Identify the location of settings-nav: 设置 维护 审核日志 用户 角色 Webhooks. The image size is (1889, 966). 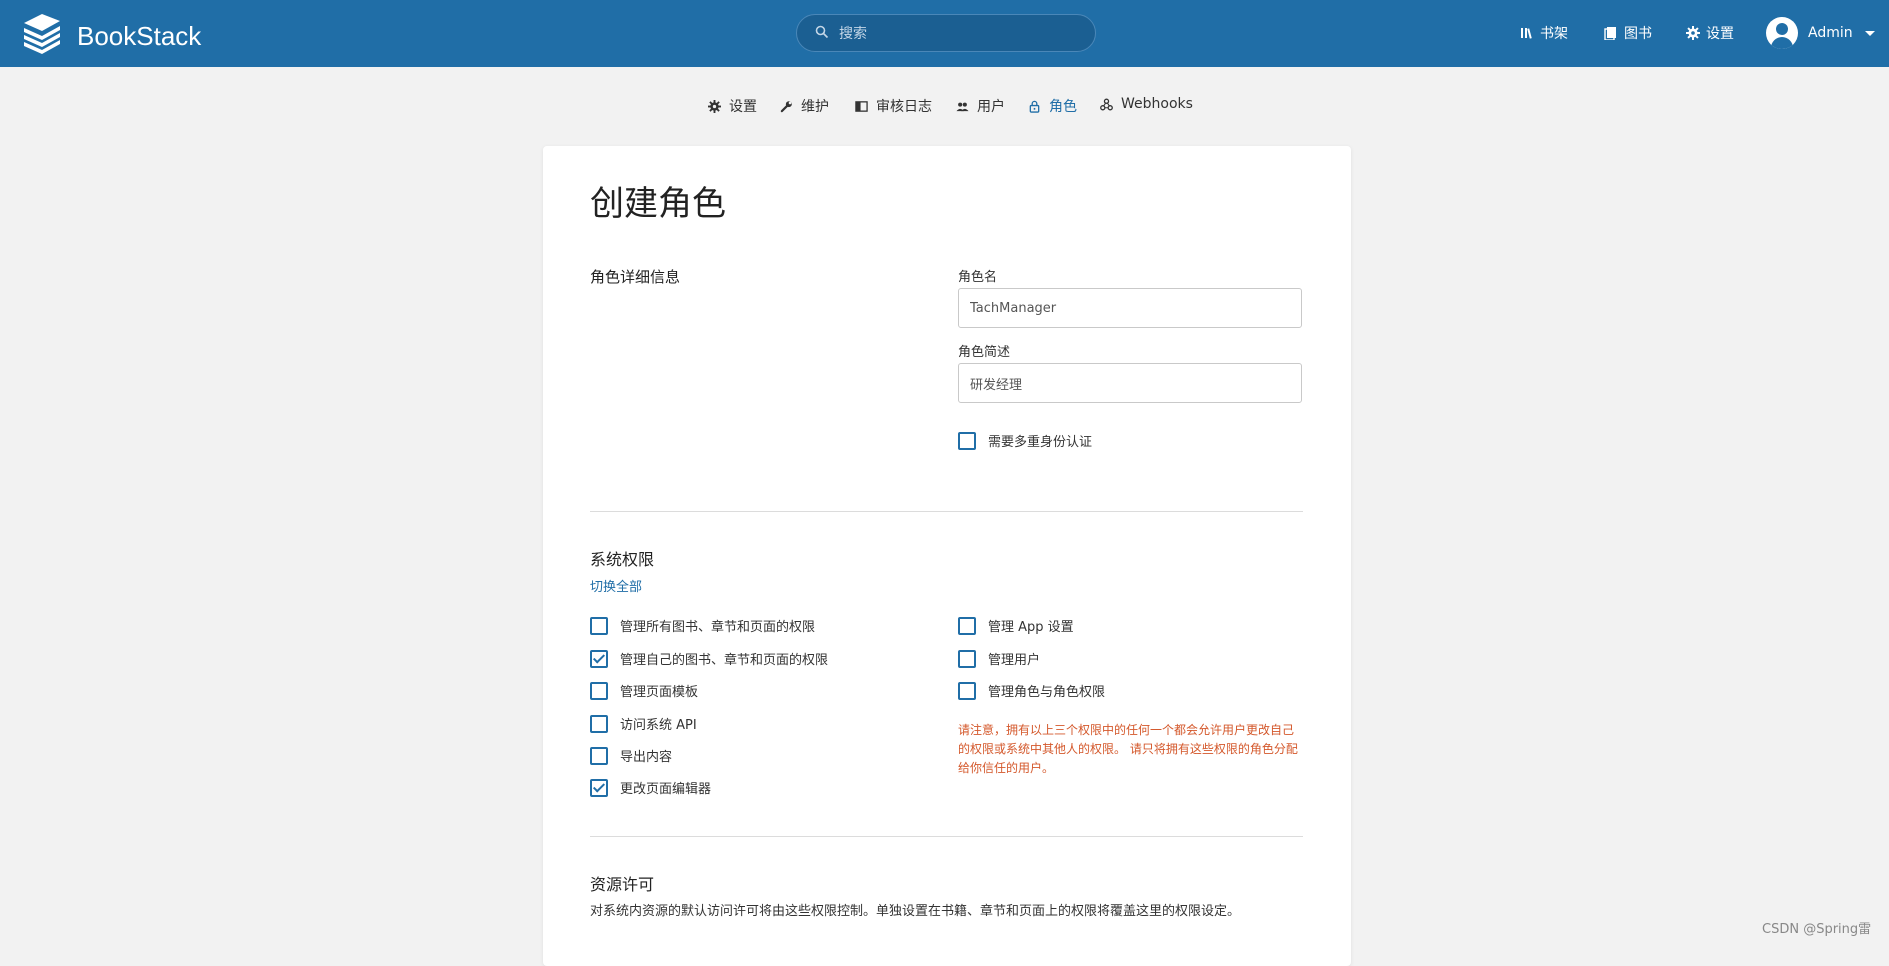
(944, 107).